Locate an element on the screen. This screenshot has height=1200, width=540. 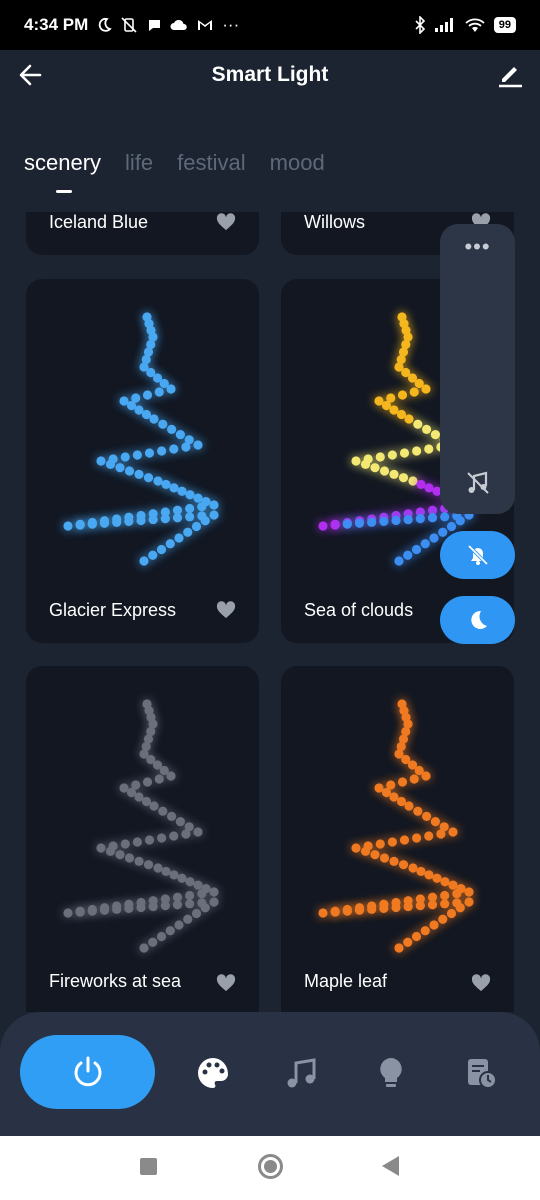
floating-control-panel: ••• is located at coordinates (477, 369).